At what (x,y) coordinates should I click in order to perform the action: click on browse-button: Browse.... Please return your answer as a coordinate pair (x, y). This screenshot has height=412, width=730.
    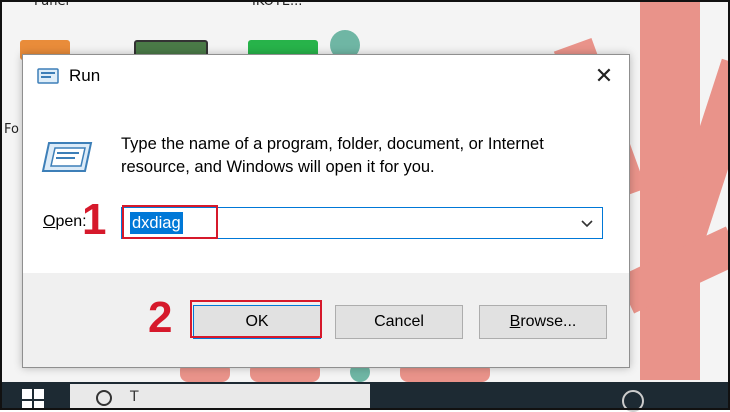
    Looking at the image, I should click on (543, 322).